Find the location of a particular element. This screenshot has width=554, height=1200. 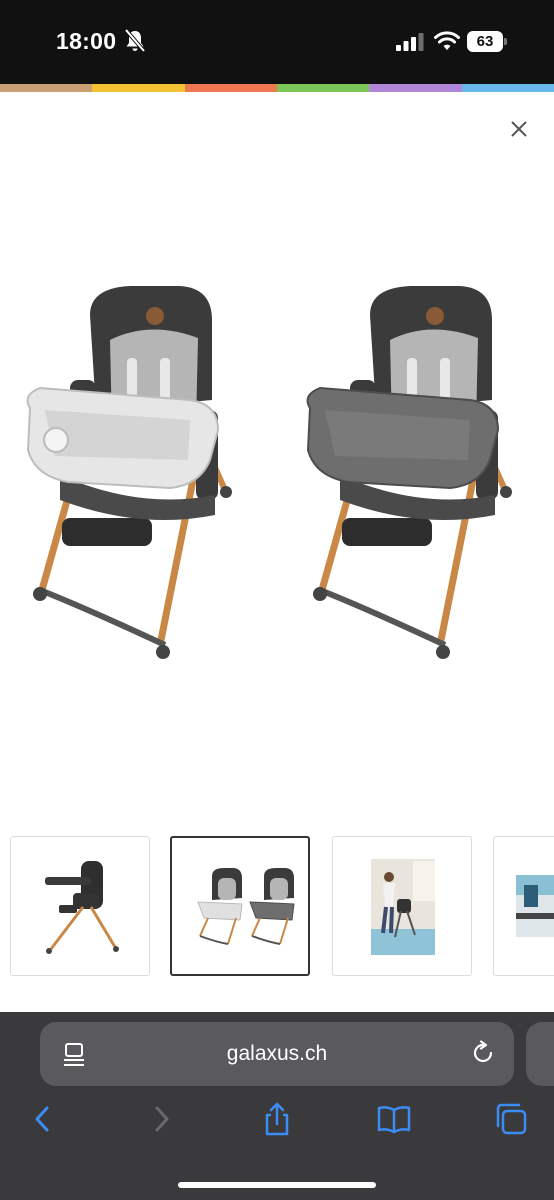

high-chair-side-view-photo is located at coordinates (82, 907).